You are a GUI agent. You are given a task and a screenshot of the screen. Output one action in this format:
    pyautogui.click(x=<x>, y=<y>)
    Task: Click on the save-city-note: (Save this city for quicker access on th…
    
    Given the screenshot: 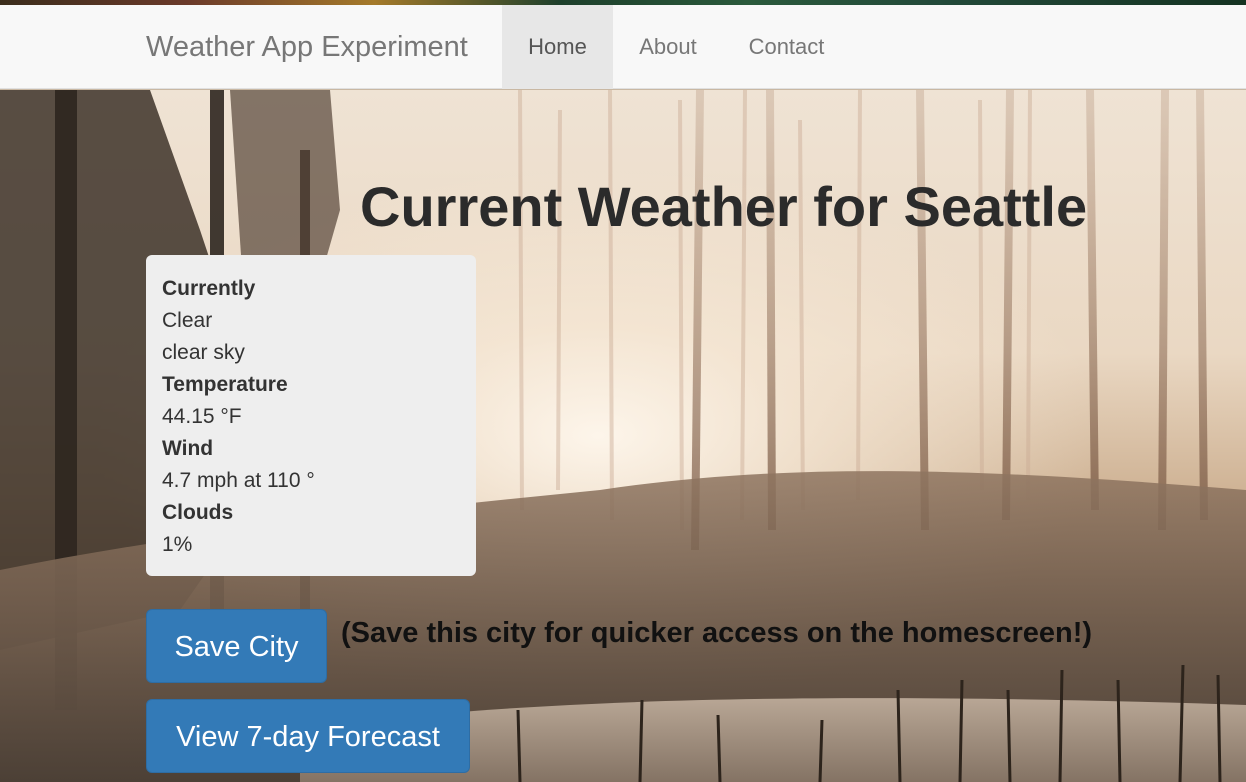 What is the action you would take?
    pyautogui.click(x=717, y=633)
    